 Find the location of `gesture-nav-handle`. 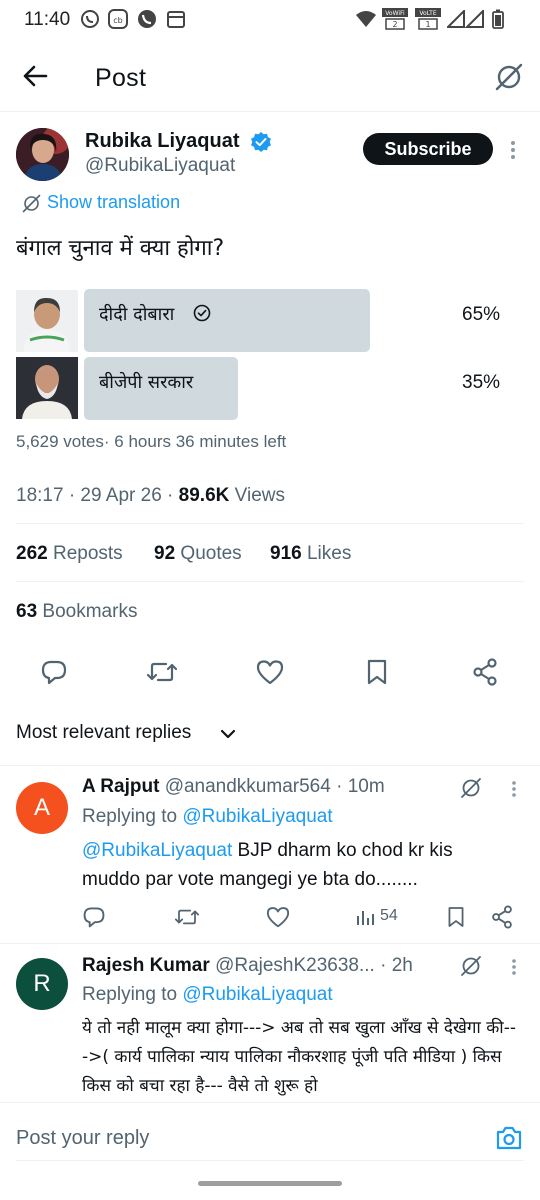

gesture-nav-handle is located at coordinates (270, 1183).